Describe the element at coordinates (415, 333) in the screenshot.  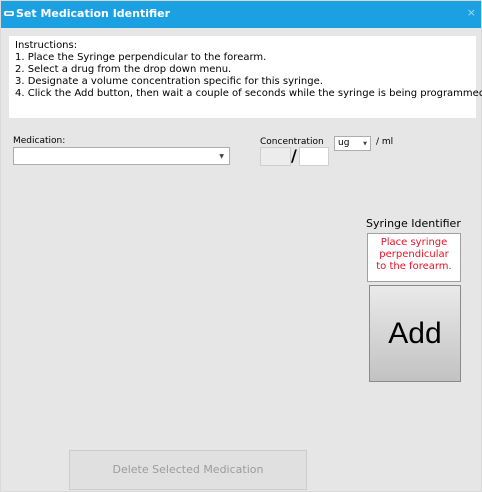
I see `add-button: Add` at that location.